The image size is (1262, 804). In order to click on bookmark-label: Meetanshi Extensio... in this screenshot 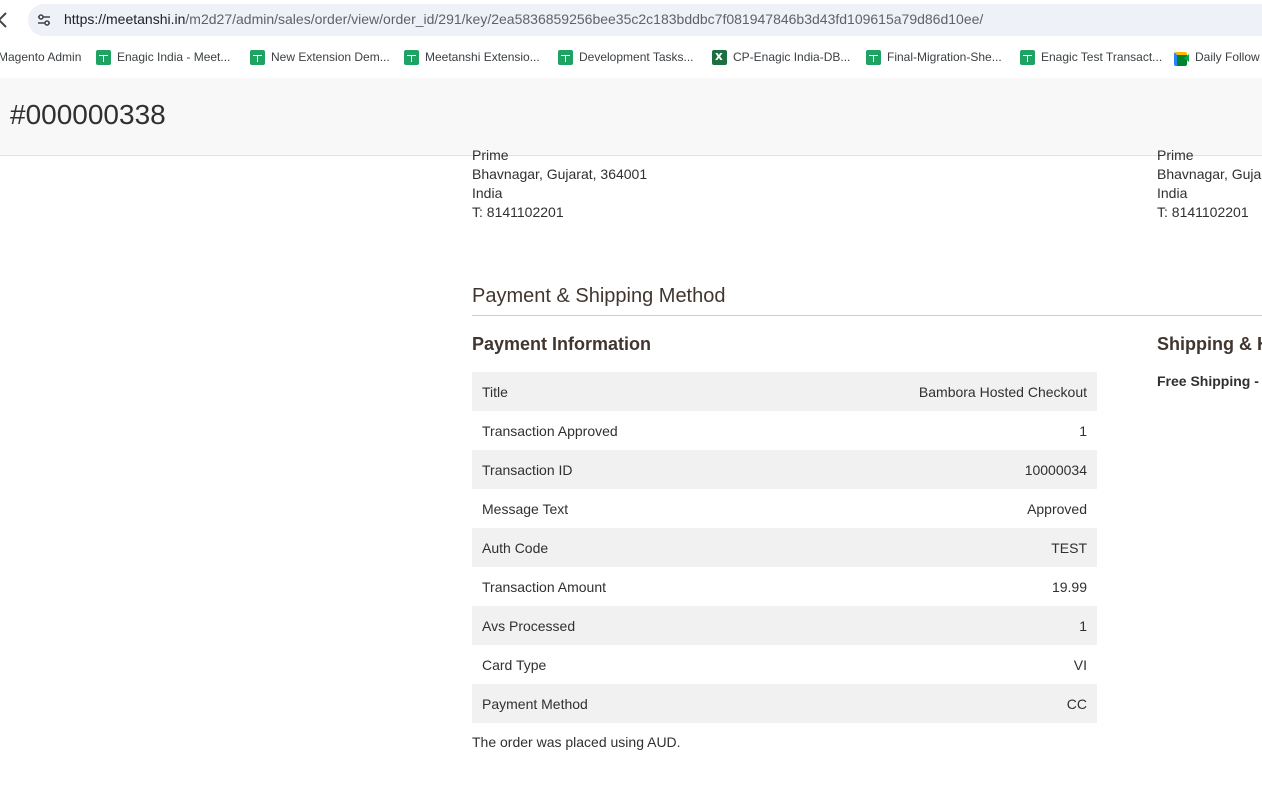, I will do `click(482, 57)`.